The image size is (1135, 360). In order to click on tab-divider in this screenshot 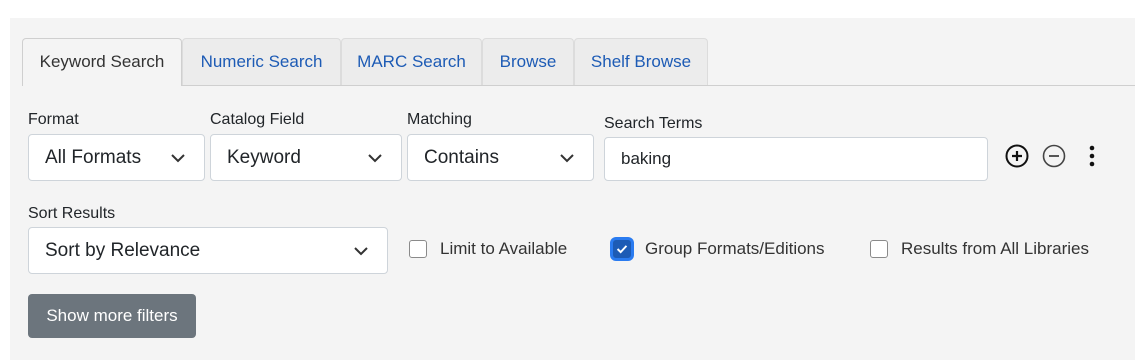, I will do `click(578, 85)`.